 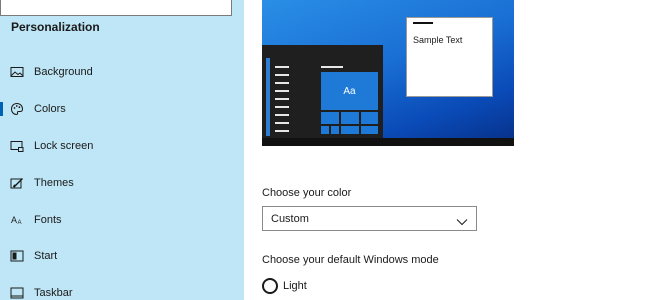 What do you see at coordinates (63, 72) in the screenshot?
I see `sidebar-item-label: Background` at bounding box center [63, 72].